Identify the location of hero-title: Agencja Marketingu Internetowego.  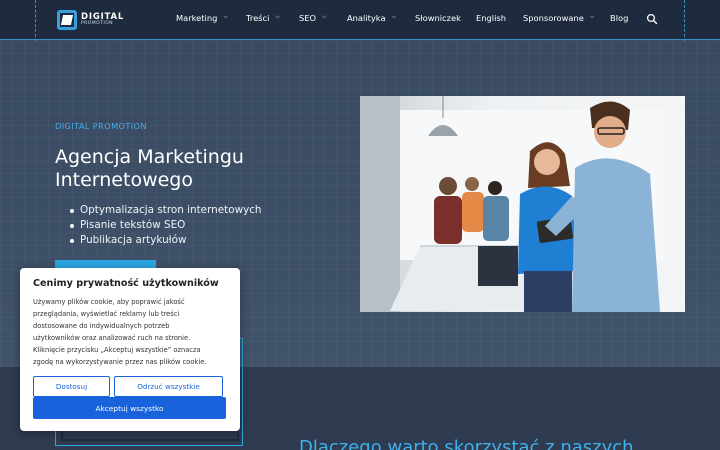
(149, 168).